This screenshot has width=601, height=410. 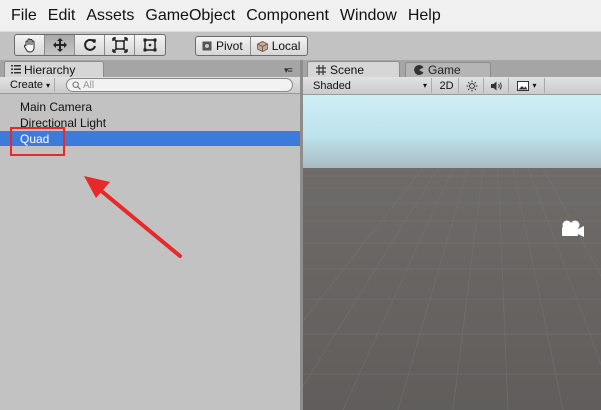 I want to click on 2d-toggle-button: 2D, so click(x=447, y=85).